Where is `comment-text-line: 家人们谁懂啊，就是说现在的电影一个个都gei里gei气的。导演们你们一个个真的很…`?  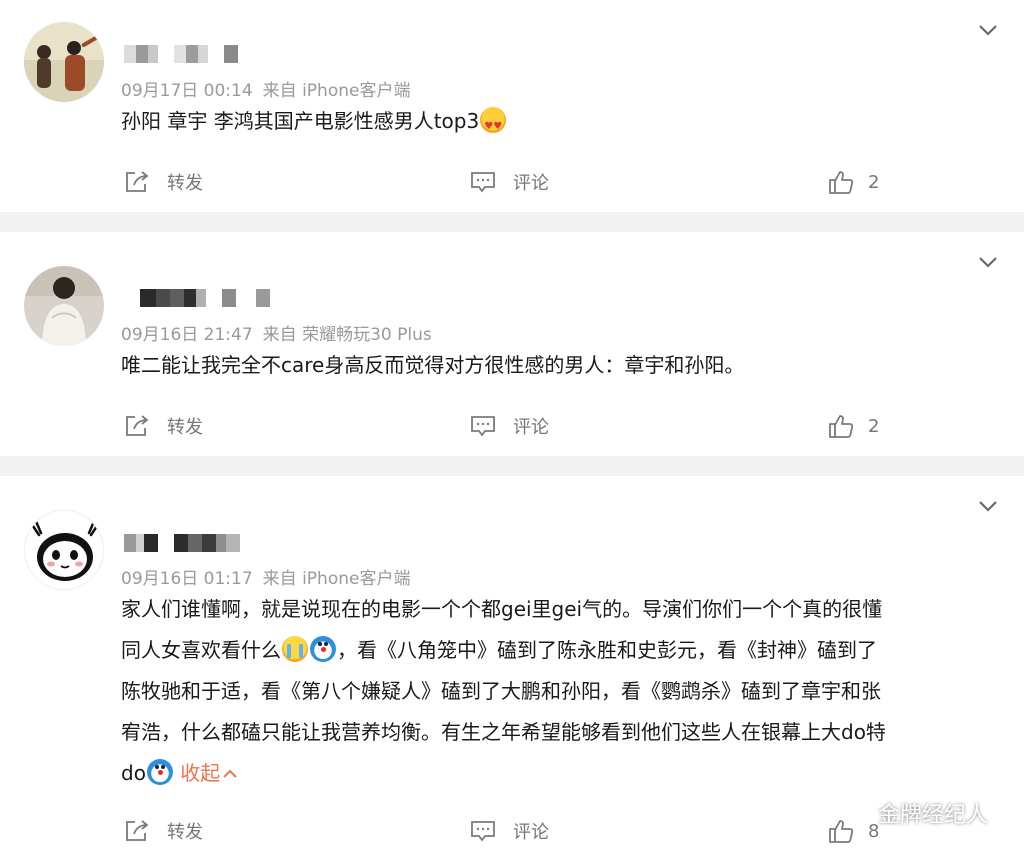 comment-text-line: 家人们谁懂啊，就是说现在的电影一个个都gei里gei气的。导演们你们一个个真的很… is located at coordinates (502, 609).